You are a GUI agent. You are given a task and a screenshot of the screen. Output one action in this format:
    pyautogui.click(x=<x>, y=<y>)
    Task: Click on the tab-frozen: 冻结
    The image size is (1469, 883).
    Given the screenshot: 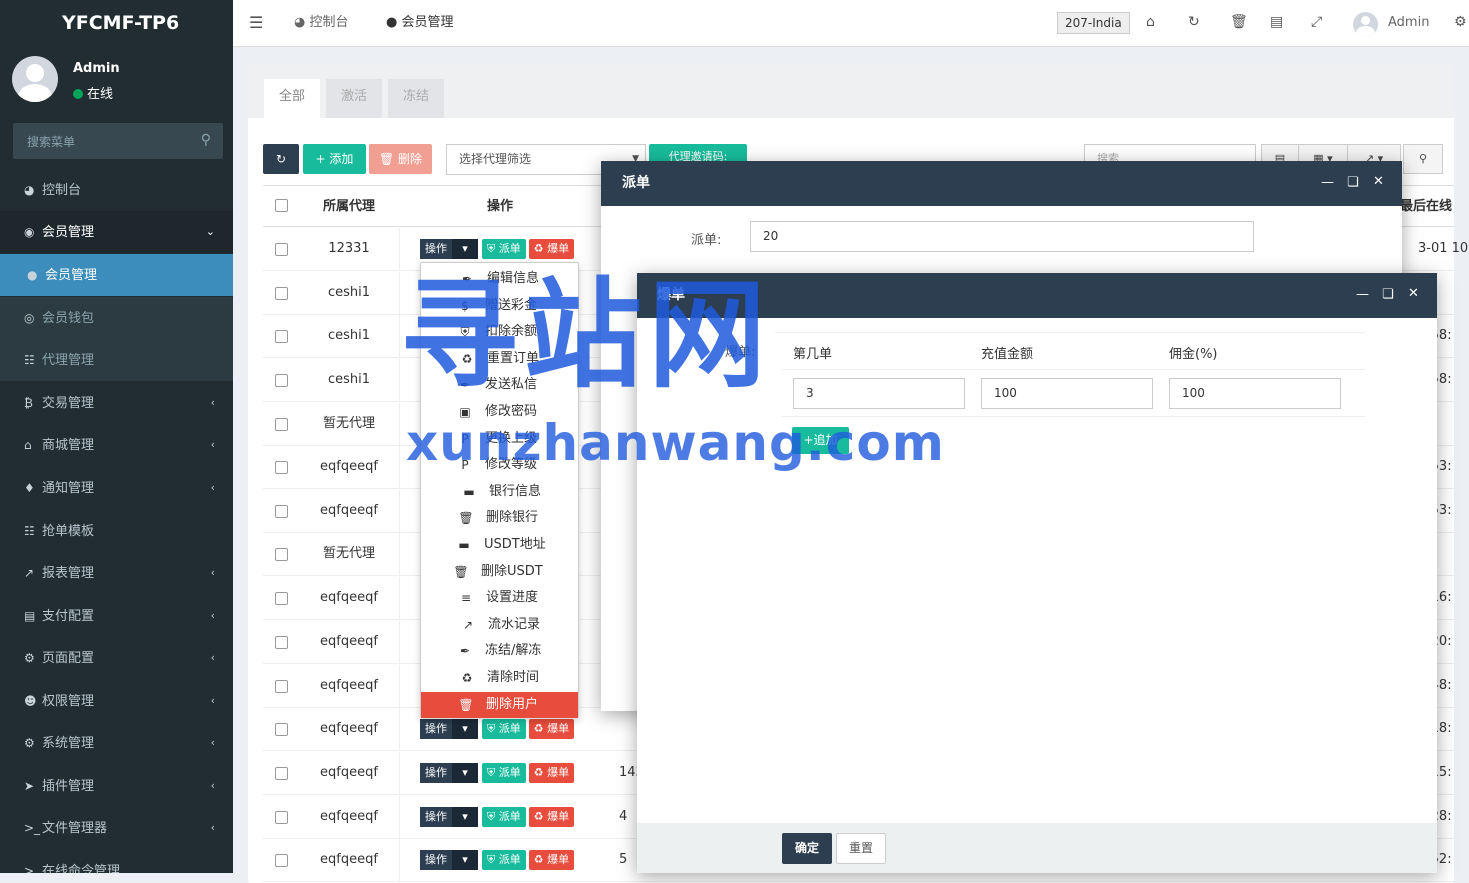 What is the action you would take?
    pyautogui.click(x=416, y=98)
    